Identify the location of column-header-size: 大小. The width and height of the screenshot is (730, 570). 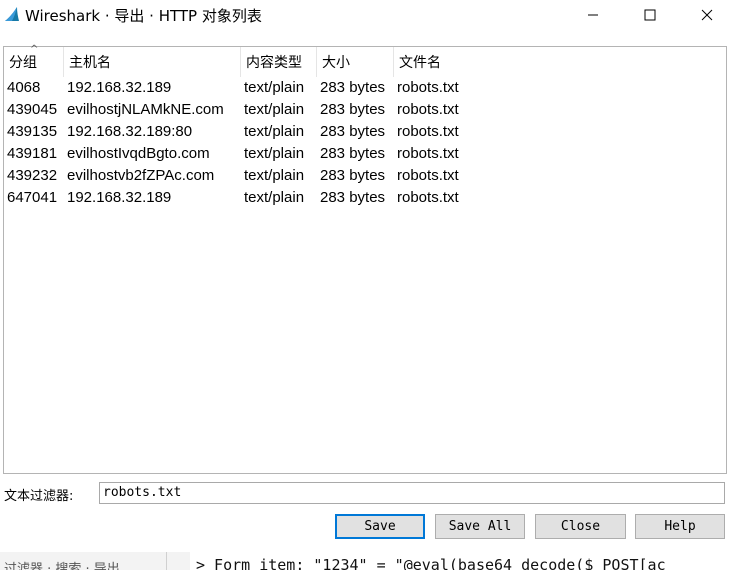
(355, 62).